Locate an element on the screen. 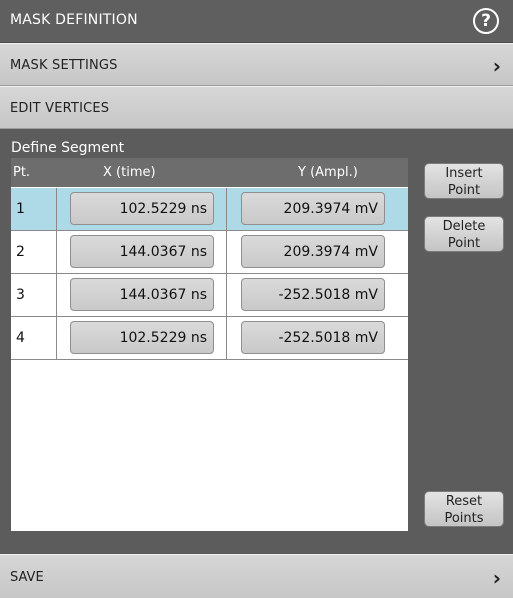  table-row: 3 144.0367 ns -252.5018 mV is located at coordinates (209, 295).